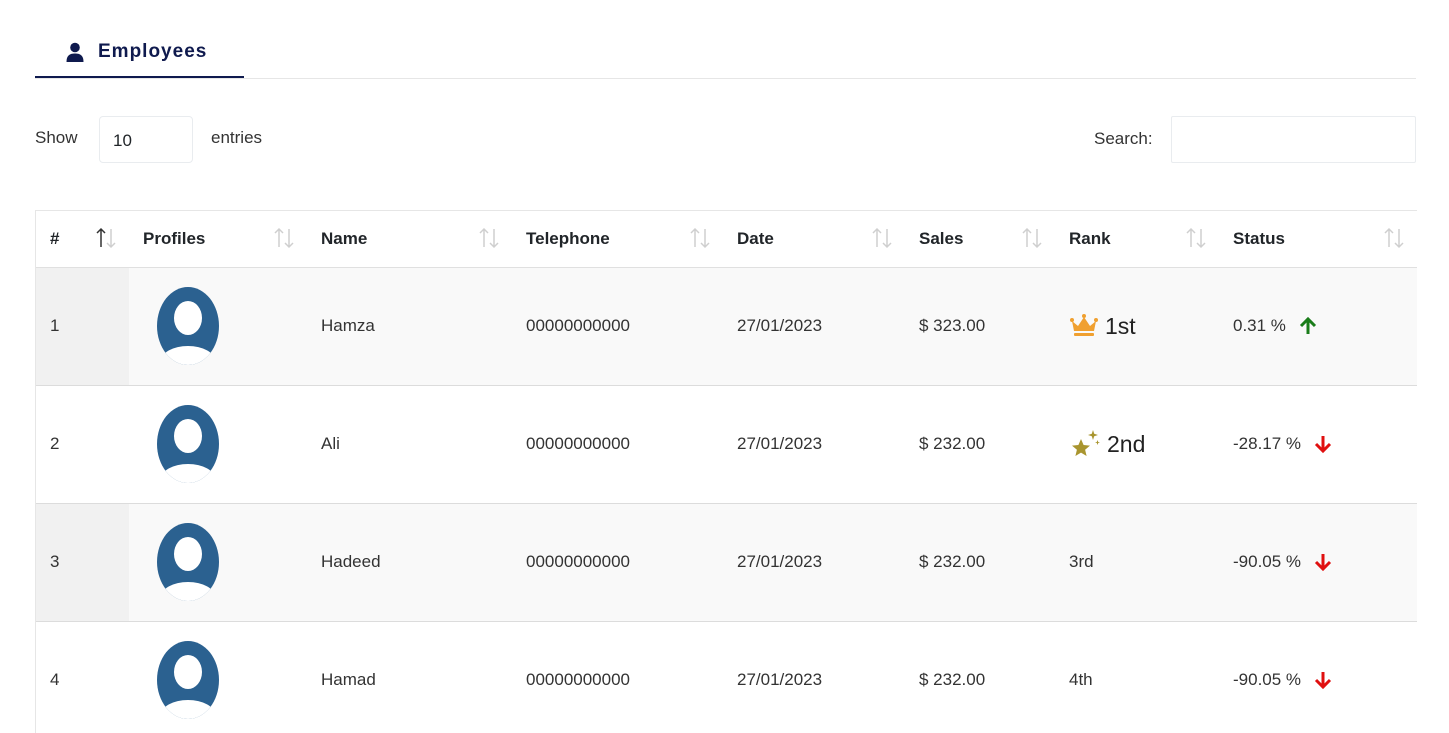  I want to click on rank-label: 4th, so click(1081, 679).